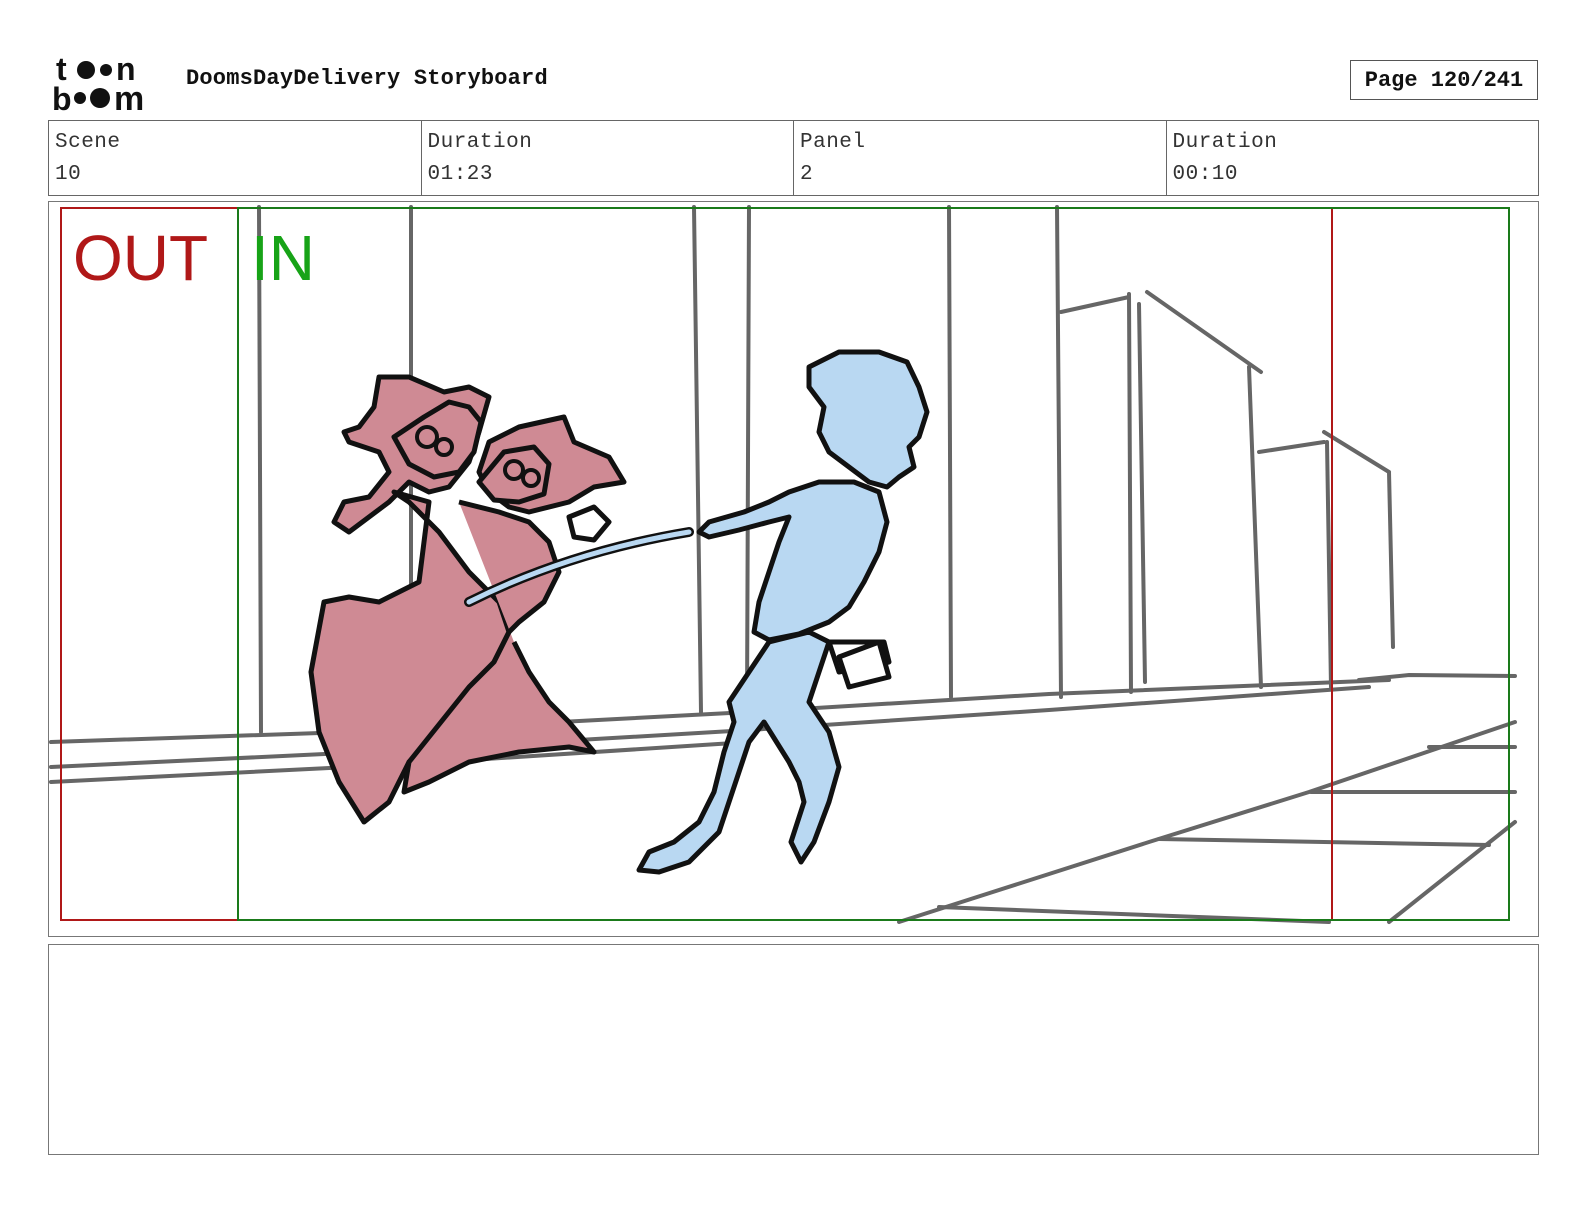 The height and width of the screenshot is (1224, 1584). I want to click on panel-cell: Panel 2, so click(980, 158).